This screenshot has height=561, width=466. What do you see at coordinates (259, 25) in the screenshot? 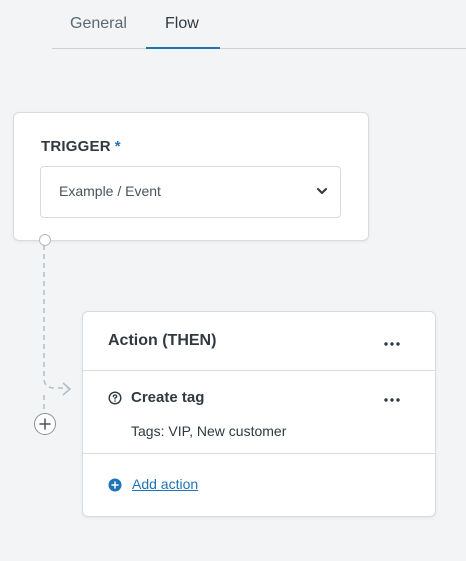
I see `tab-bar: General Flow` at bounding box center [259, 25].